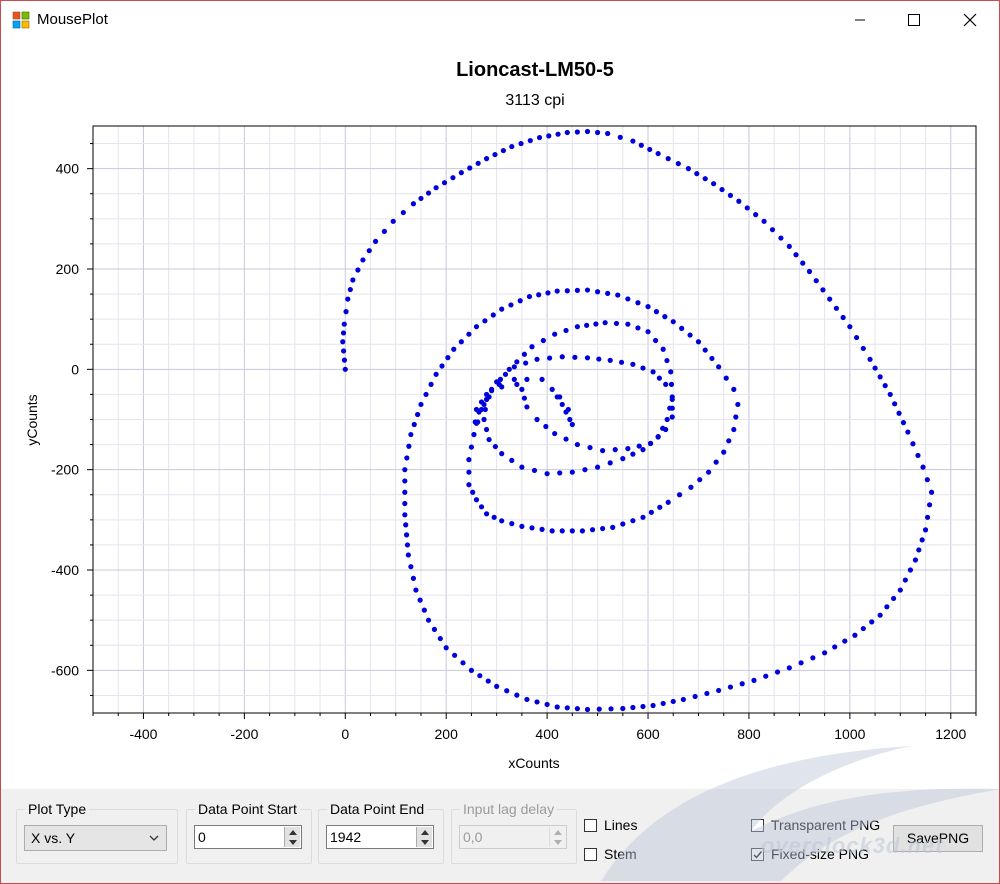  I want to click on x-tick-label: 200, so click(447, 734).